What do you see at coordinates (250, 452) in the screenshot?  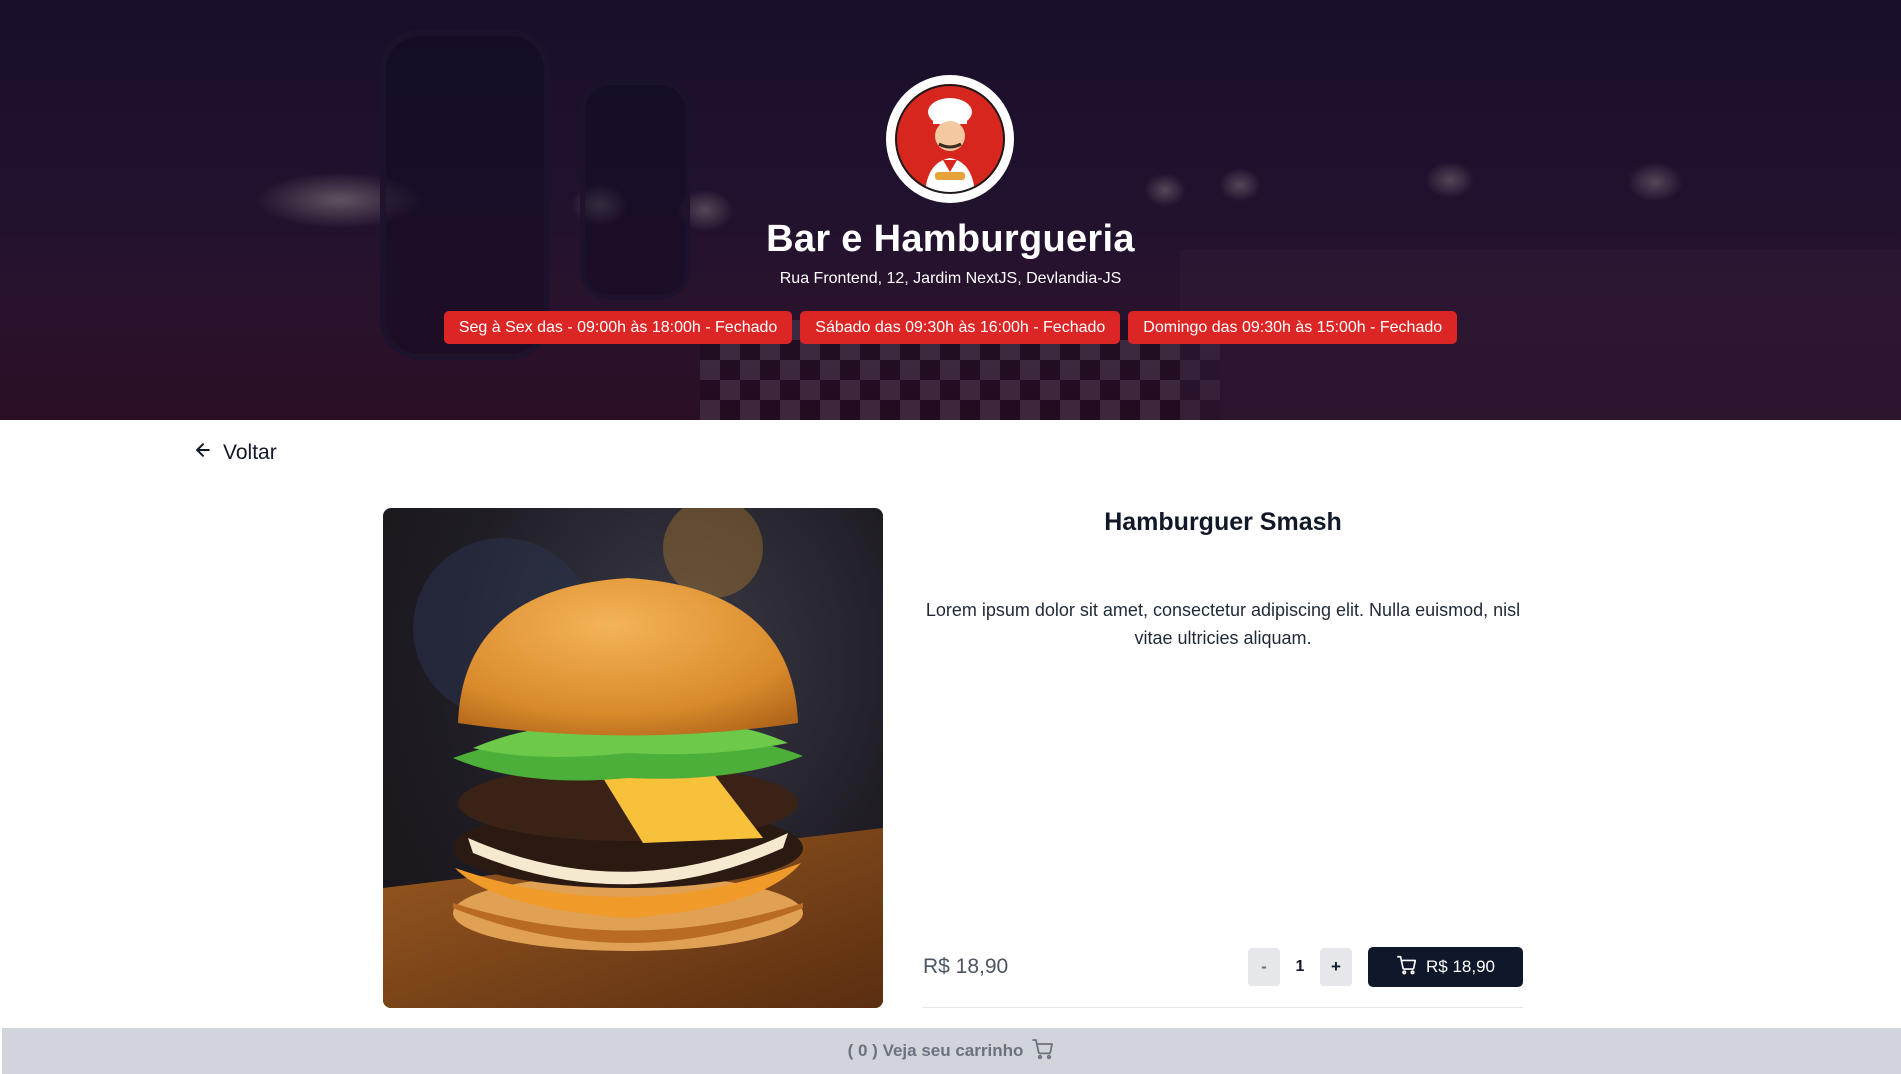 I see `back-label: Voltar` at bounding box center [250, 452].